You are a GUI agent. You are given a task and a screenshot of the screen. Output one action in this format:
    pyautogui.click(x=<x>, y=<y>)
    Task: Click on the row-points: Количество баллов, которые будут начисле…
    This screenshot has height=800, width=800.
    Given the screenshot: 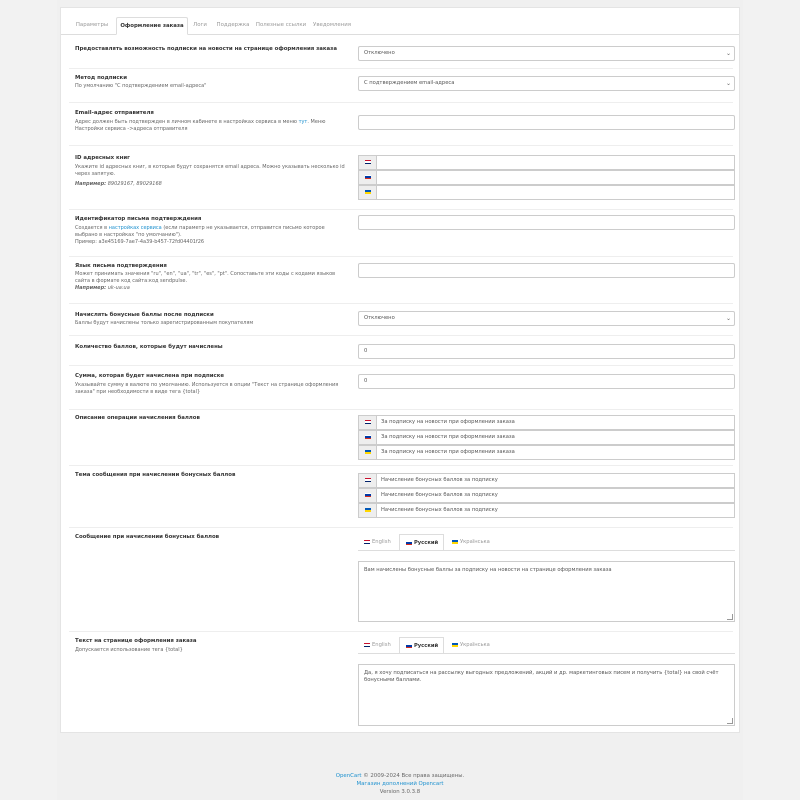 What is the action you would take?
    pyautogui.click(x=402, y=351)
    